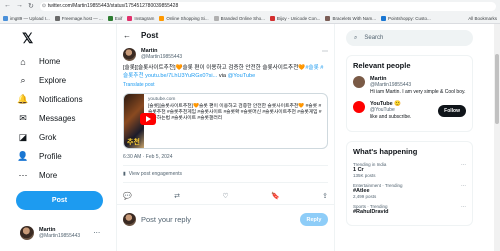 This screenshot has height=251, width=500. Describe the element at coordinates (133, 142) in the screenshot. I see `thumbnail-text: 추천` at that location.